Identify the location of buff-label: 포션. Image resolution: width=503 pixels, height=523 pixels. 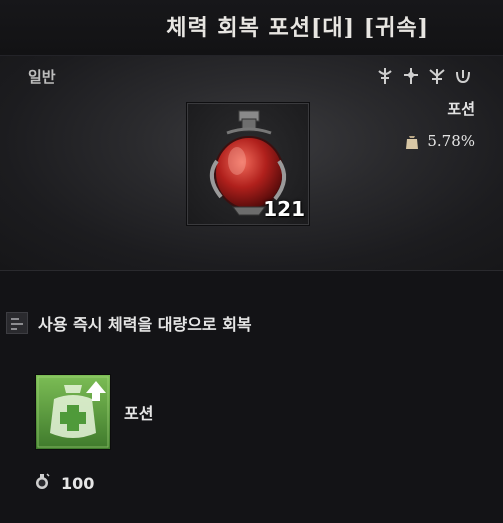
(139, 413).